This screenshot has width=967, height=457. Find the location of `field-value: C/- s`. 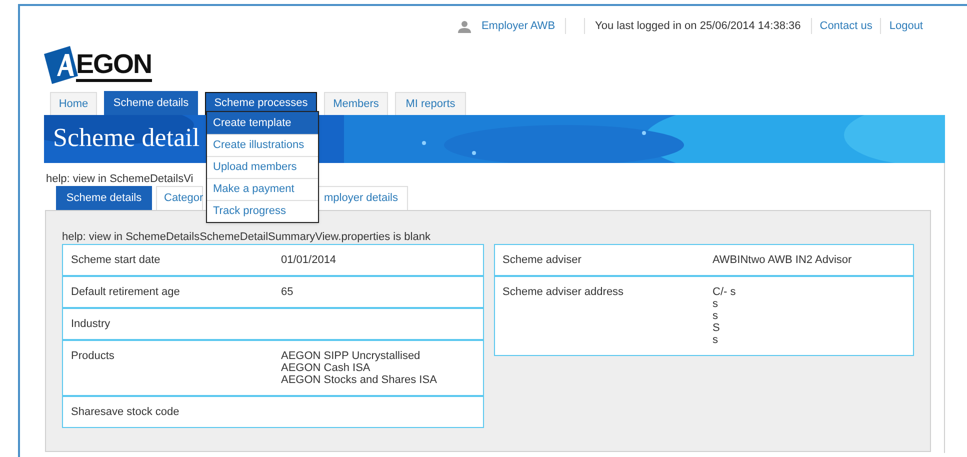

field-value: C/- s is located at coordinates (724, 292).